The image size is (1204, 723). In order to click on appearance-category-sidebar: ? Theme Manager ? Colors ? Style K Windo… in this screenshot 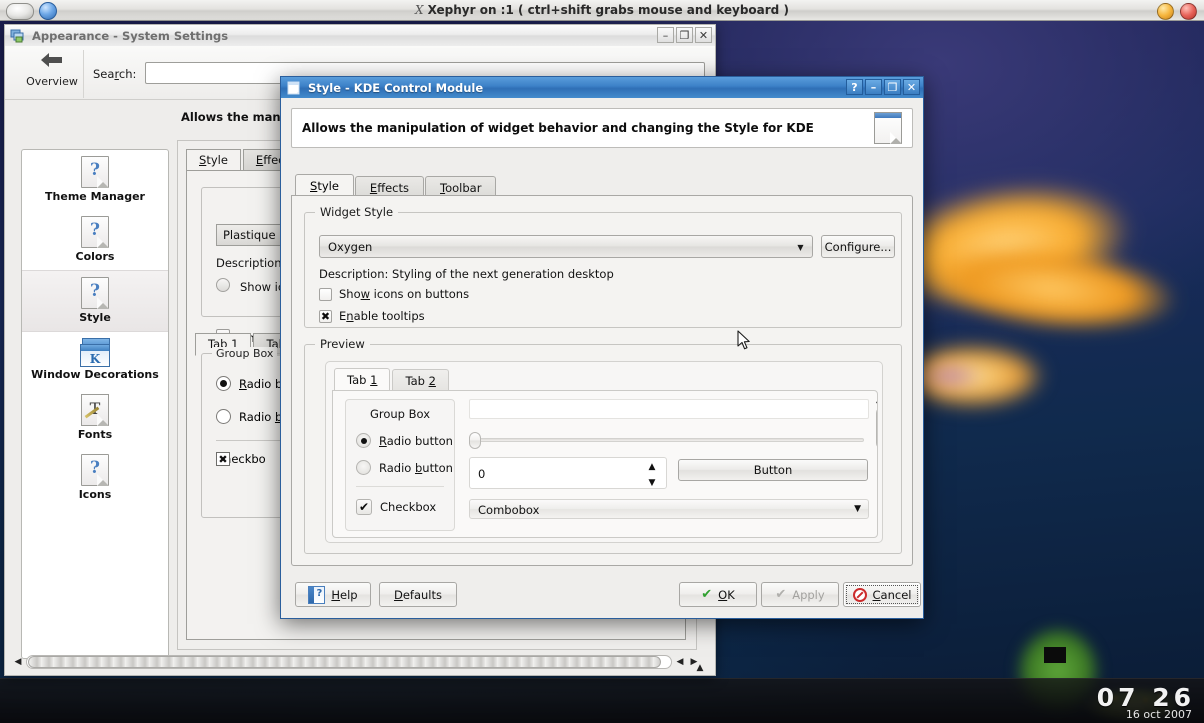, I will do `click(95, 404)`.